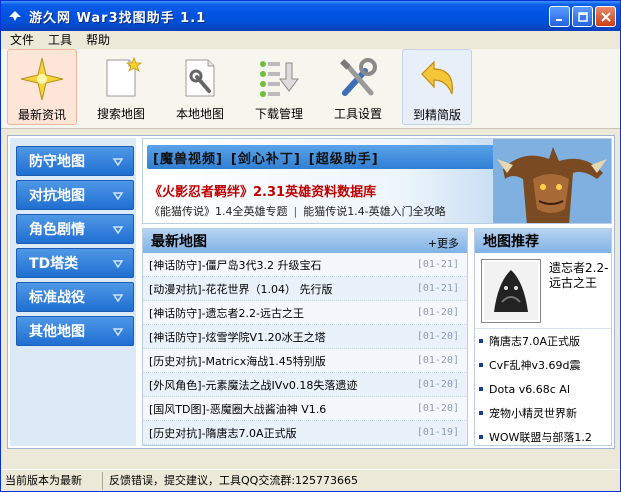  Describe the element at coordinates (436, 115) in the screenshot. I see `toolbar-lite-label: 到精简版` at that location.